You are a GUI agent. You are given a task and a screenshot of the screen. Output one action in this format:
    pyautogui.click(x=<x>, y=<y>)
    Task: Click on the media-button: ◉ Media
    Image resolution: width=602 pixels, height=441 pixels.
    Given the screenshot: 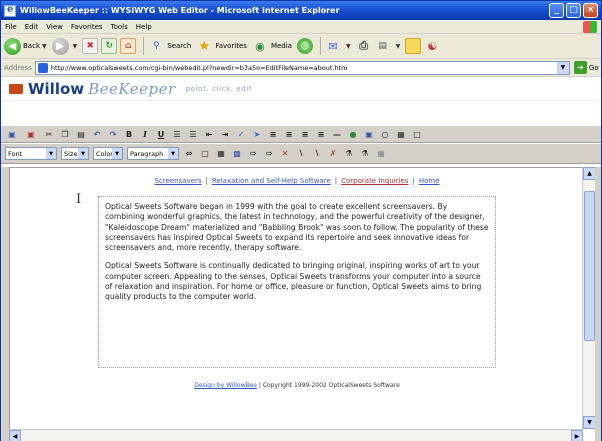 What is the action you would take?
    pyautogui.click(x=272, y=46)
    